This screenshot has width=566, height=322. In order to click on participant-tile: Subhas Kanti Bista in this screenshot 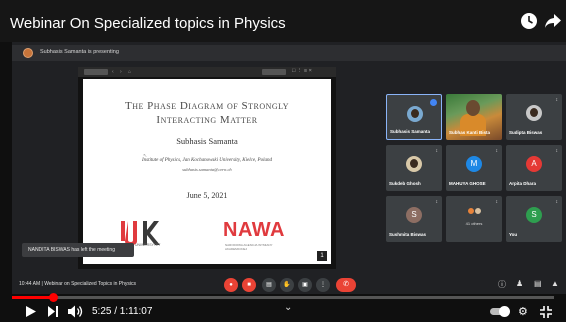, I will do `click(474, 117)`.